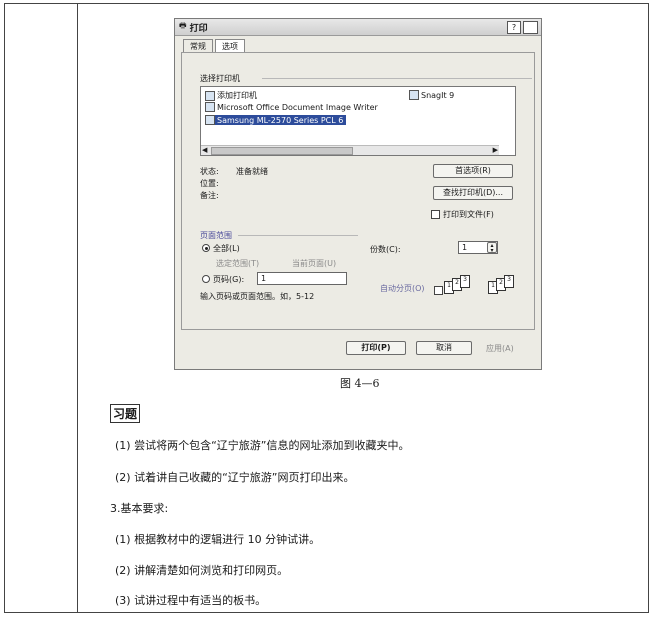 The image size is (655, 617). What do you see at coordinates (206, 248) in the screenshot?
I see `all-pages-radio` at bounding box center [206, 248].